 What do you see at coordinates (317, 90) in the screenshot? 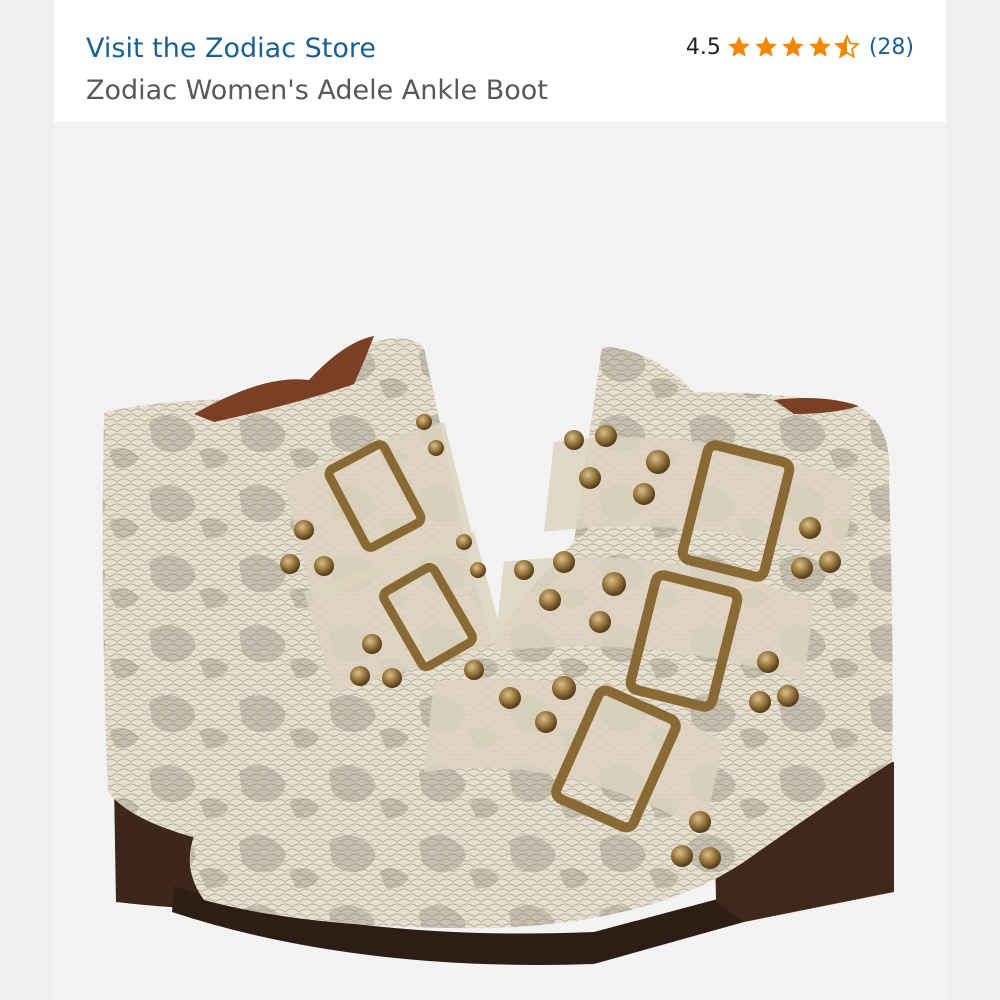
I see `product-title: Zodiac Women's Adele Ankle Boot` at bounding box center [317, 90].